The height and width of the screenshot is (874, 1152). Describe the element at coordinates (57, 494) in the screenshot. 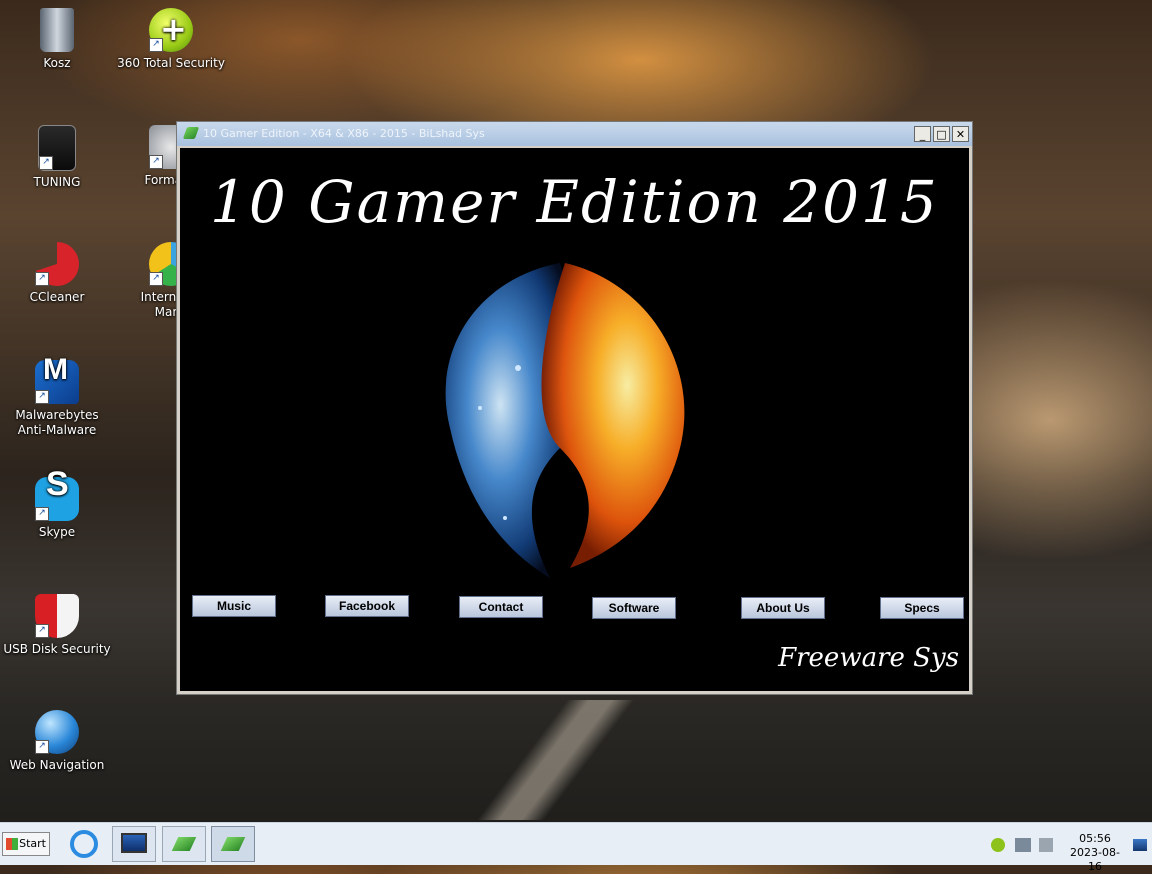

I see `skype-icon: S ↗` at that location.